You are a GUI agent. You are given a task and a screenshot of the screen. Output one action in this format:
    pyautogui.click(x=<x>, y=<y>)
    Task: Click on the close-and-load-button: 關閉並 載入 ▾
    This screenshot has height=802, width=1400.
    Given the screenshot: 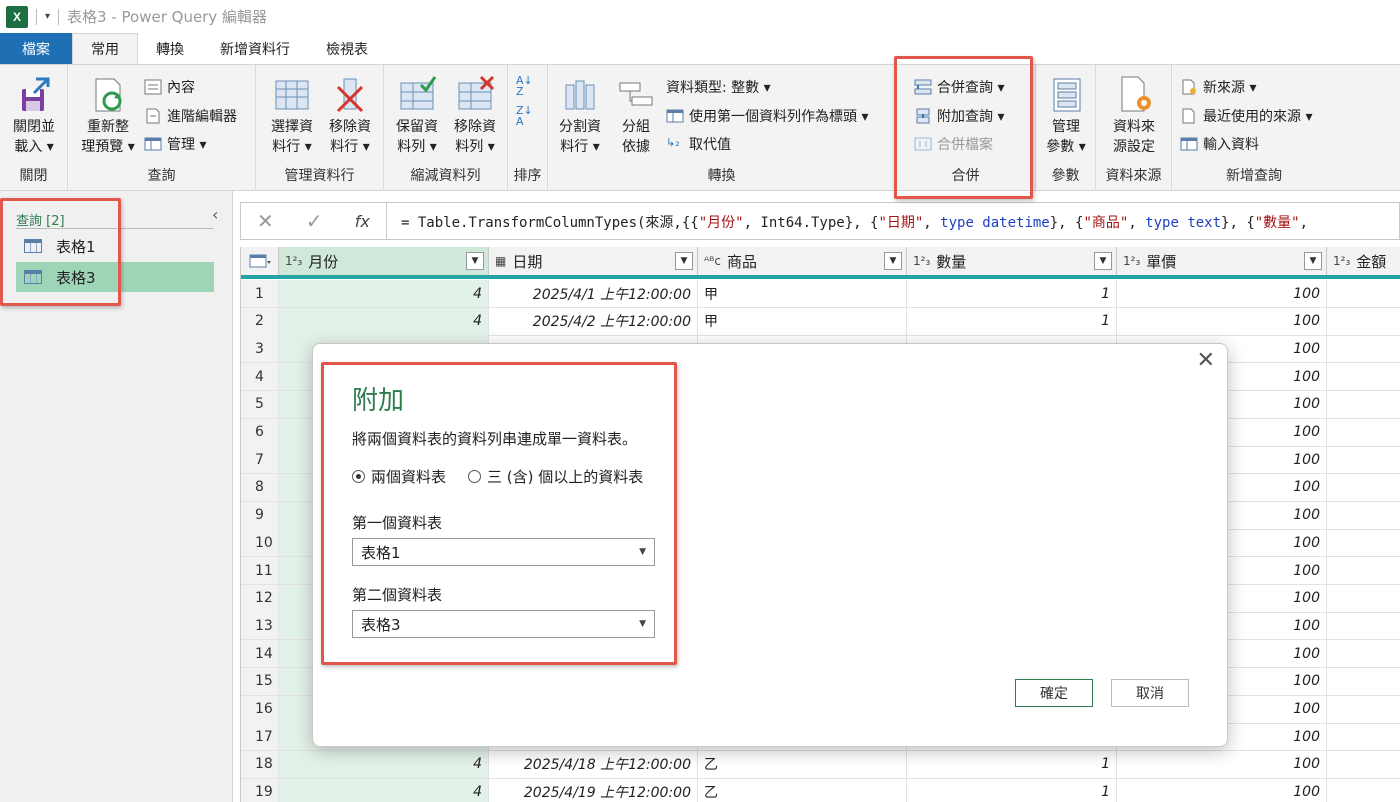 What is the action you would take?
    pyautogui.click(x=34, y=116)
    